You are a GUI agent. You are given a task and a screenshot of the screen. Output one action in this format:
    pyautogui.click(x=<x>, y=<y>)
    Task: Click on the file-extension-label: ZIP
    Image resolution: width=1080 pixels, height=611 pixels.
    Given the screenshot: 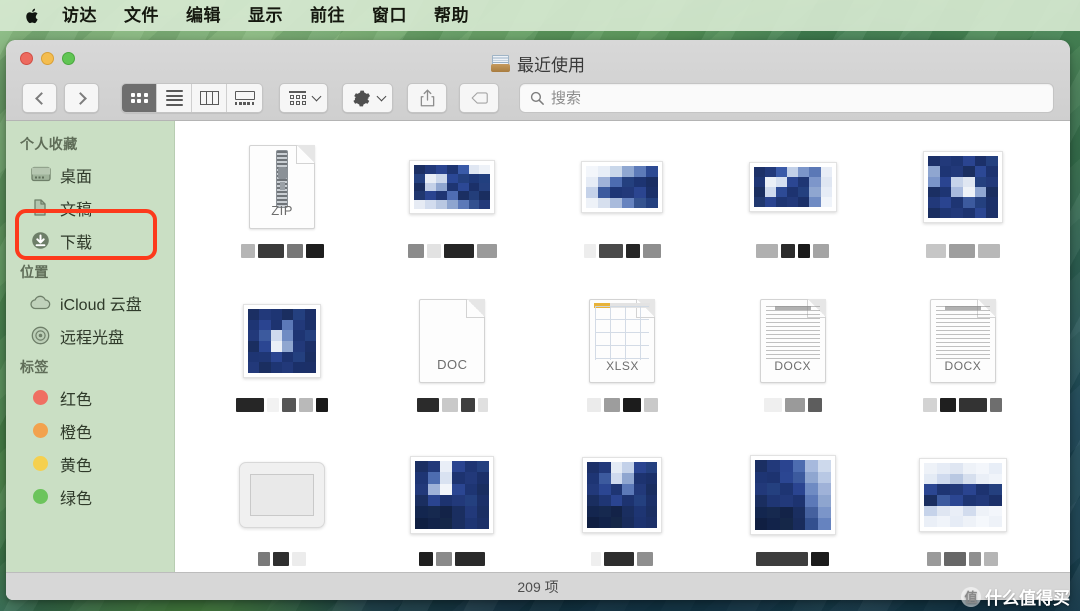 What is the action you would take?
    pyautogui.click(x=282, y=210)
    